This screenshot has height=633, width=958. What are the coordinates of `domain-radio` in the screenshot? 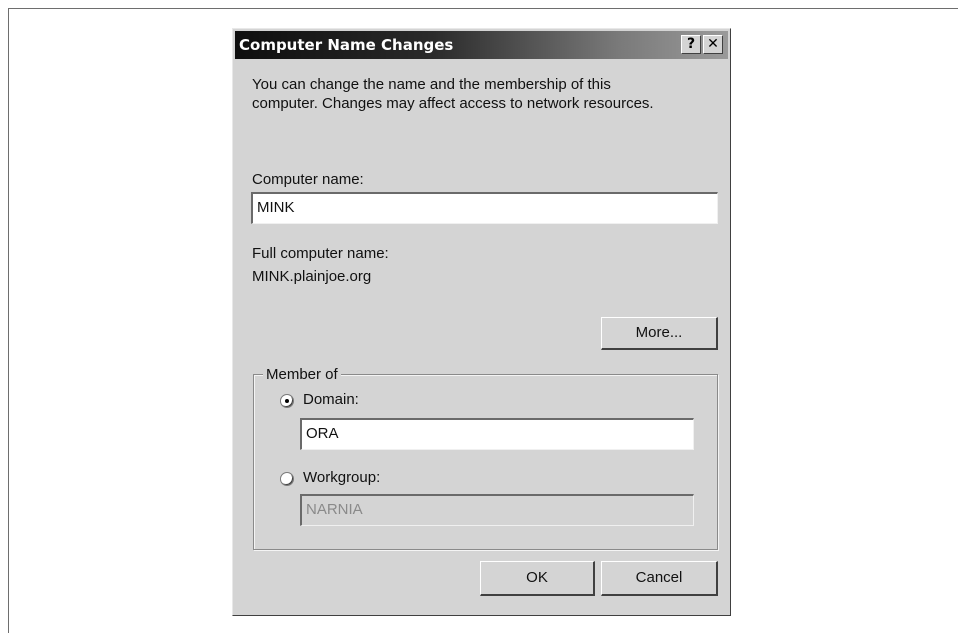 It's located at (287, 401).